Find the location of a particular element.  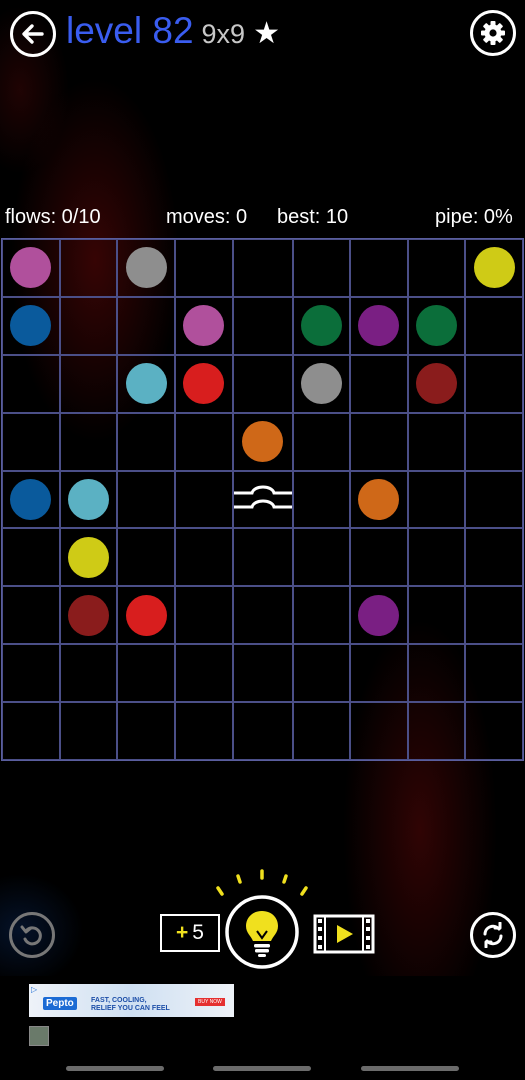

flow-dot-pink is located at coordinates (204, 326).